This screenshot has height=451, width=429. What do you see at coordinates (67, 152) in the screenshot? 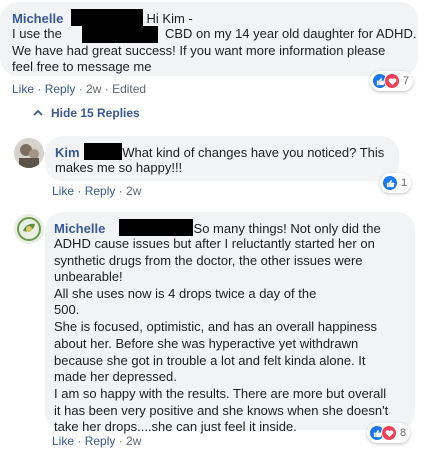
I see `comment-author: Kim` at bounding box center [67, 152].